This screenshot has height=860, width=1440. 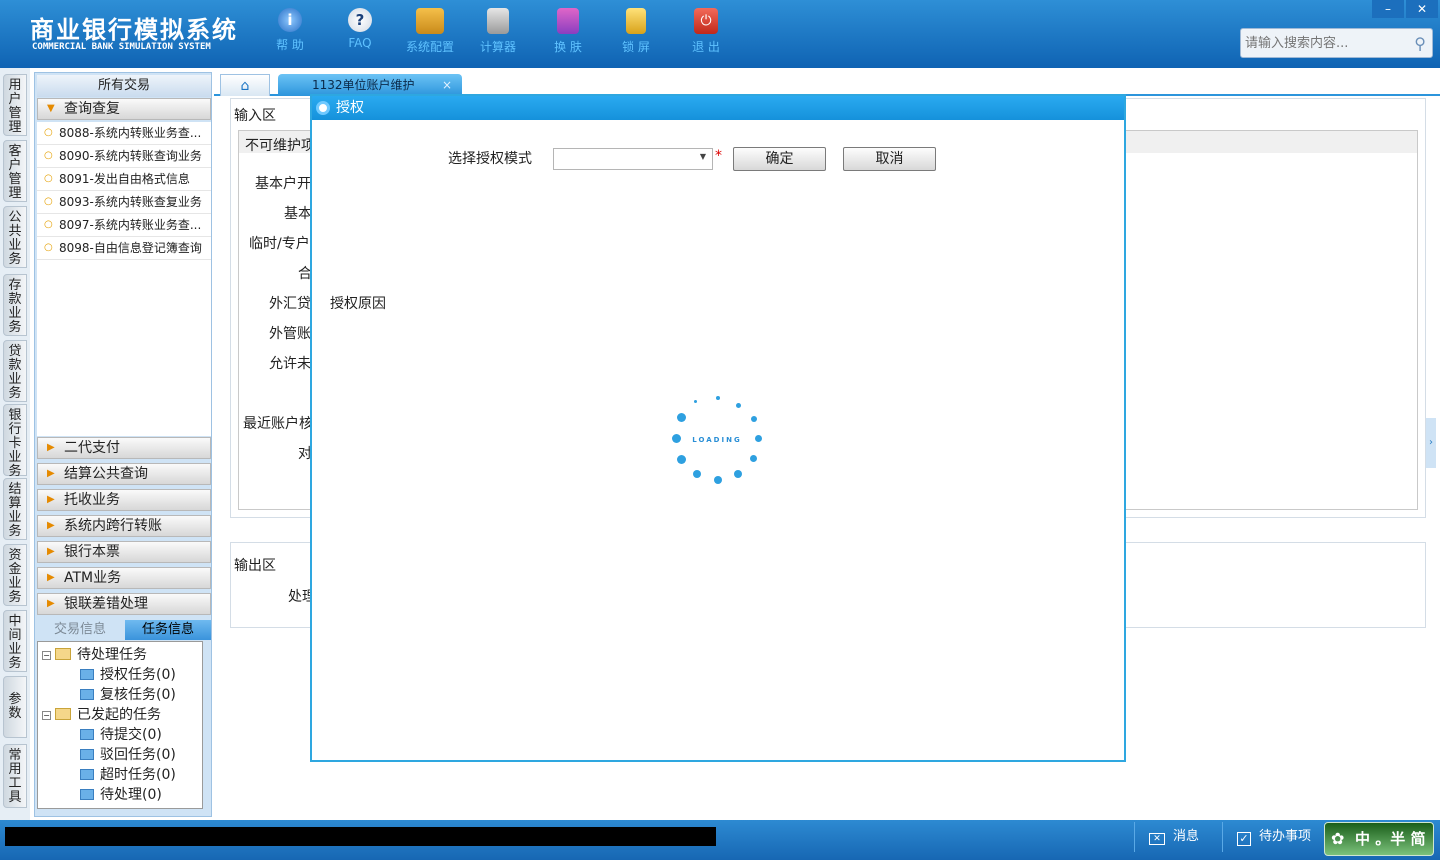 I want to click on app-title: 商业银行模拟系统, so click(x=134, y=29).